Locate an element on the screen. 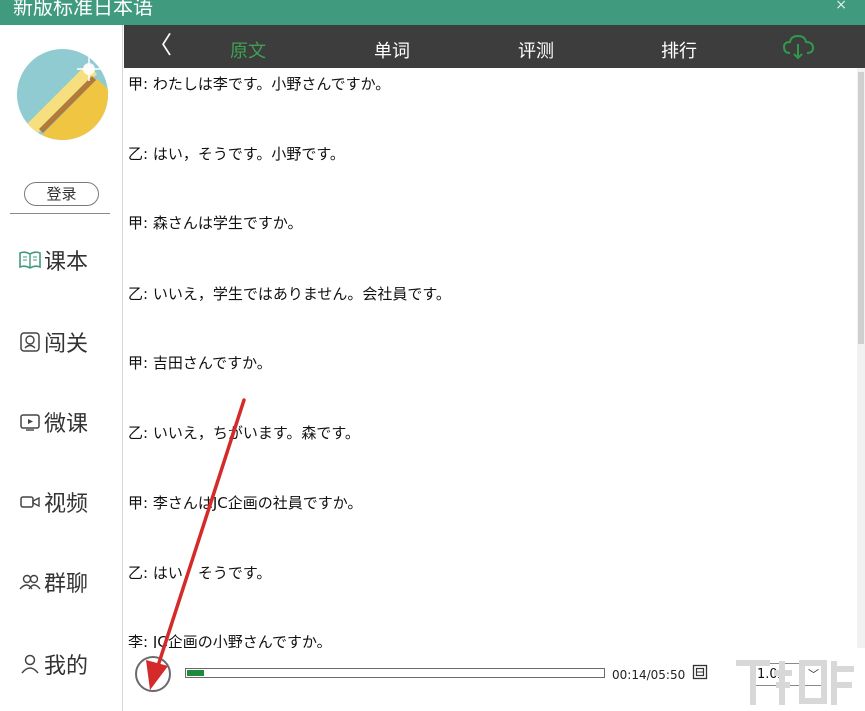 This screenshot has height=711, width=865. person-icon is located at coordinates (30, 664).